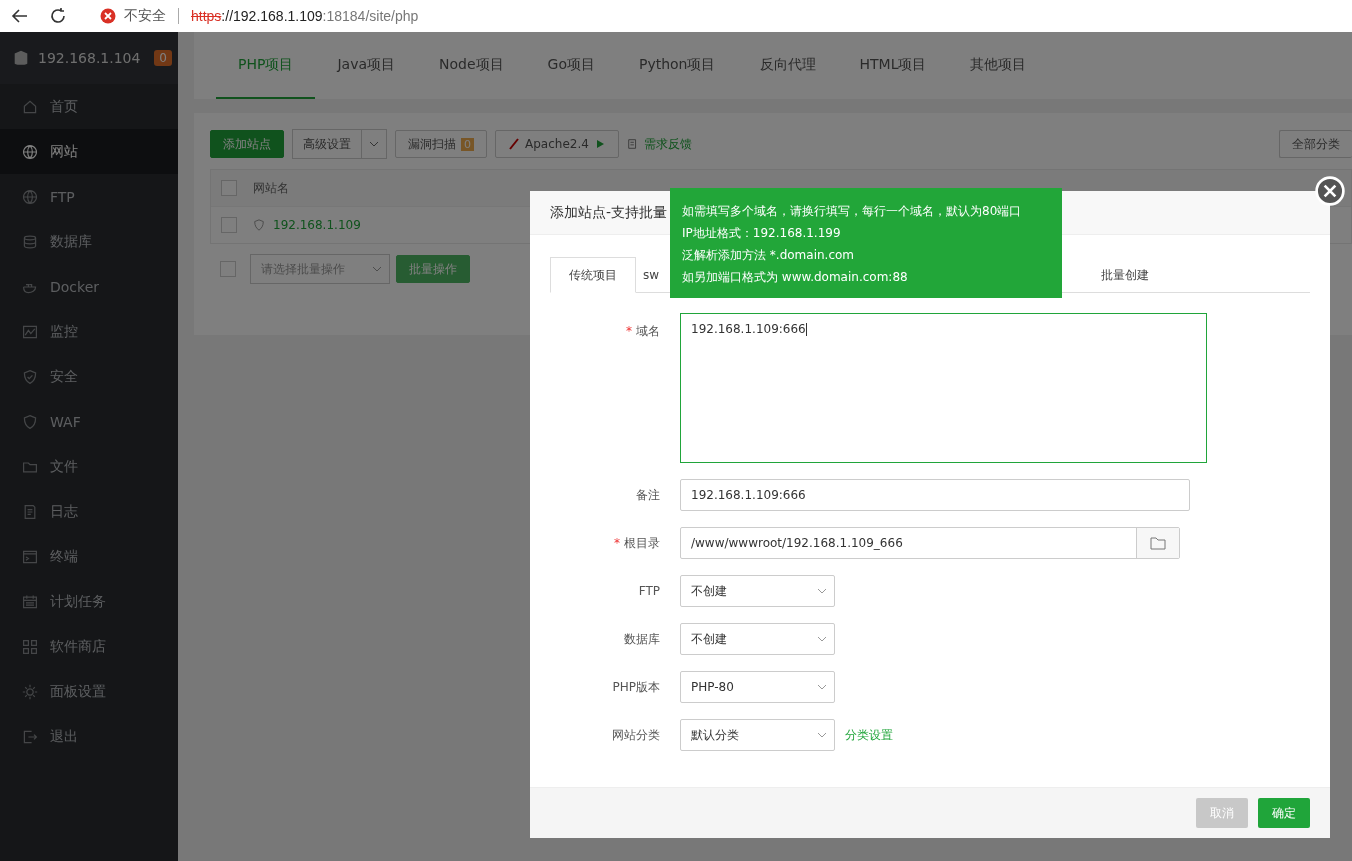 This screenshot has width=1352, height=861. Describe the element at coordinates (757, 735) in the screenshot. I see `select-field: 默认分类` at that location.